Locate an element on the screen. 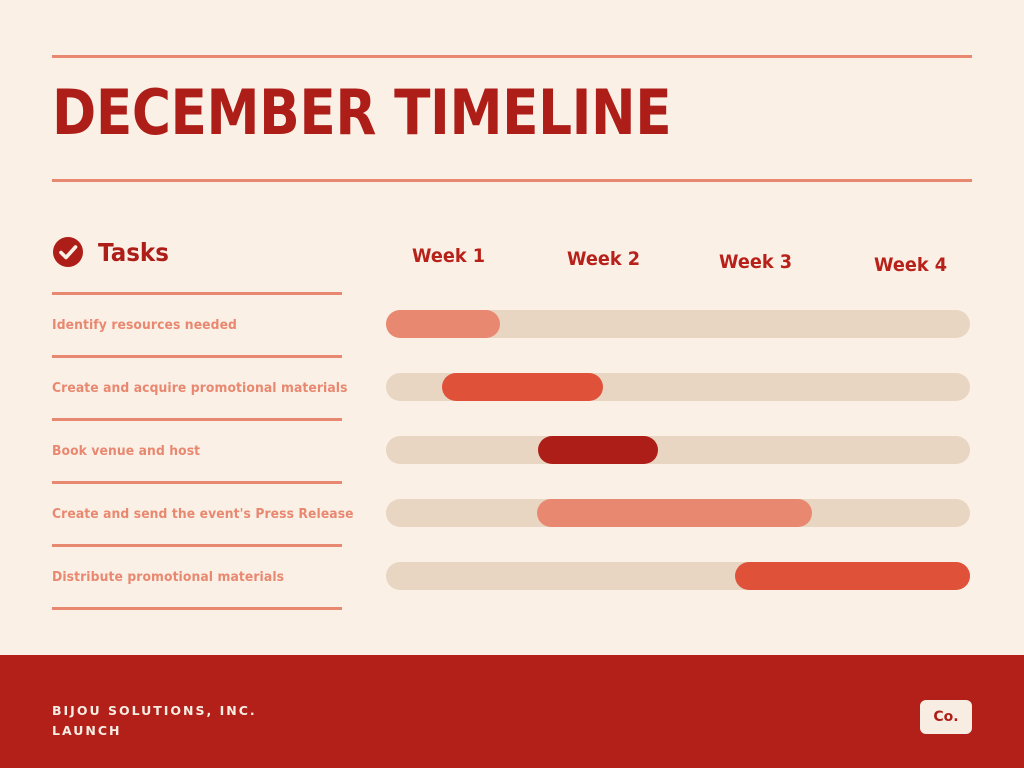  company-logo-text: Co. is located at coordinates (946, 717).